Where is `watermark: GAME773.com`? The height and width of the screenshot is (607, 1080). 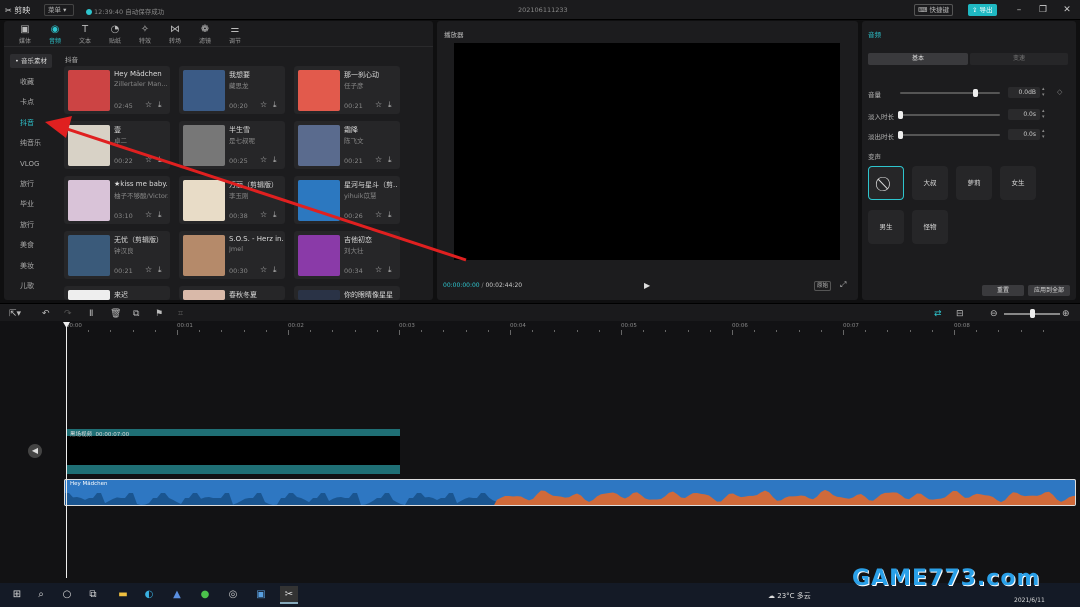 watermark: GAME773.com is located at coordinates (946, 578).